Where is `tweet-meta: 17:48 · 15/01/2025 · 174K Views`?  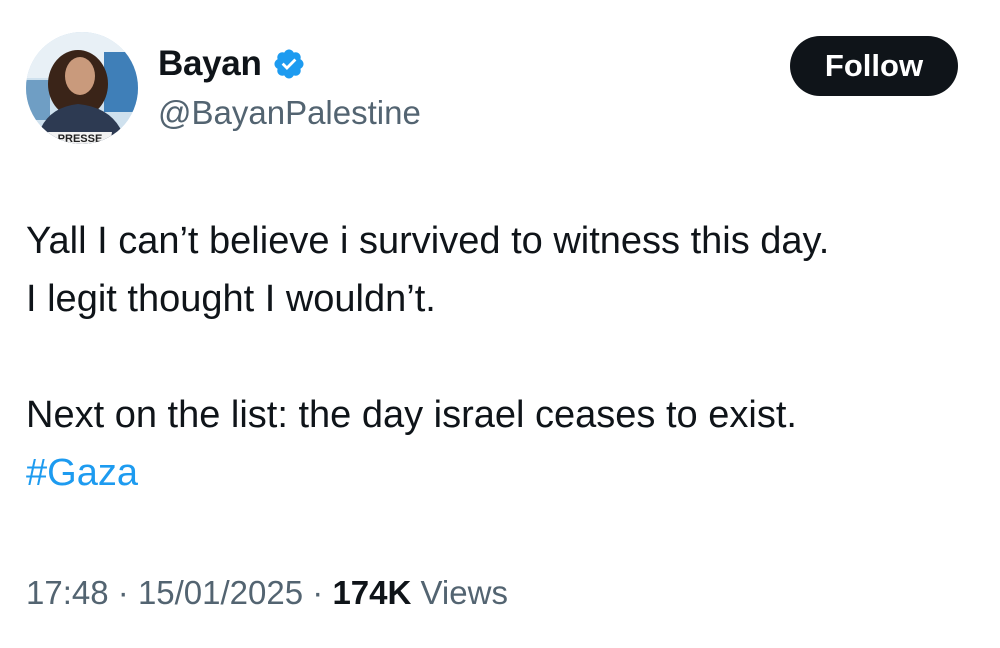 tweet-meta: 17:48 · 15/01/2025 · 174K Views is located at coordinates (267, 593).